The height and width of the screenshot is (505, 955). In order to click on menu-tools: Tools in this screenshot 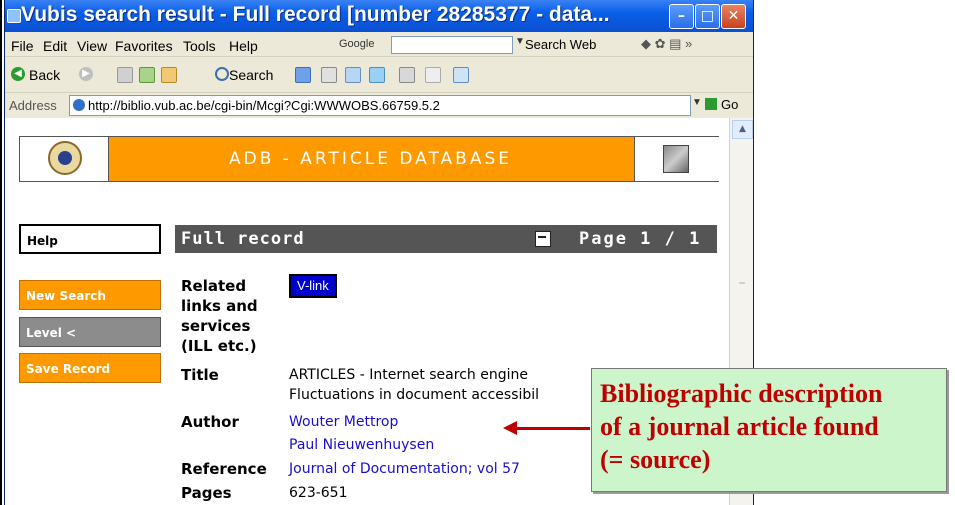, I will do `click(199, 46)`.